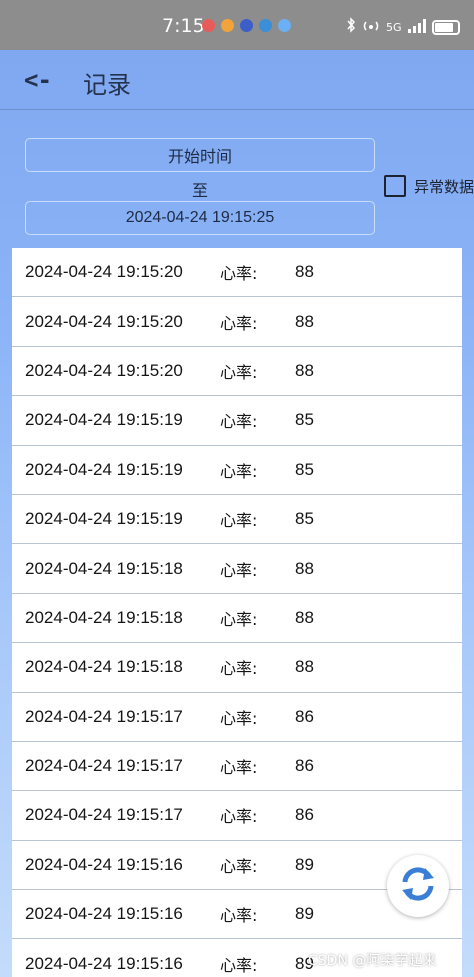 Image resolution: width=474 pixels, height=977 pixels. Describe the element at coordinates (200, 218) in the screenshot. I see `end-time-button: 2024-04-24 19:15:25` at that location.